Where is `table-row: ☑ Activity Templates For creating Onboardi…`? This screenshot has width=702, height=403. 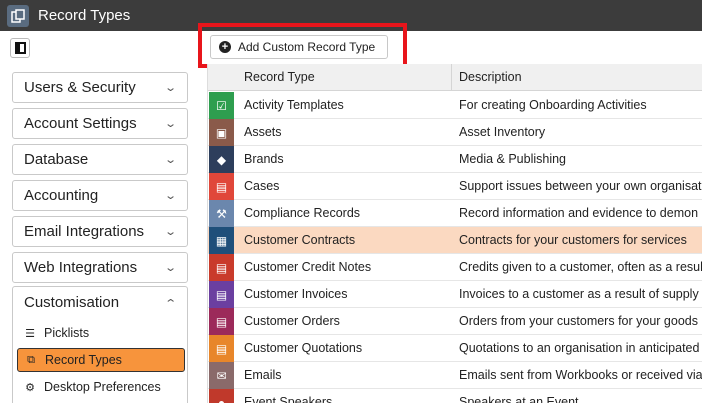 table-row: ☑ Activity Templates For creating Onboardi… is located at coordinates (455, 105).